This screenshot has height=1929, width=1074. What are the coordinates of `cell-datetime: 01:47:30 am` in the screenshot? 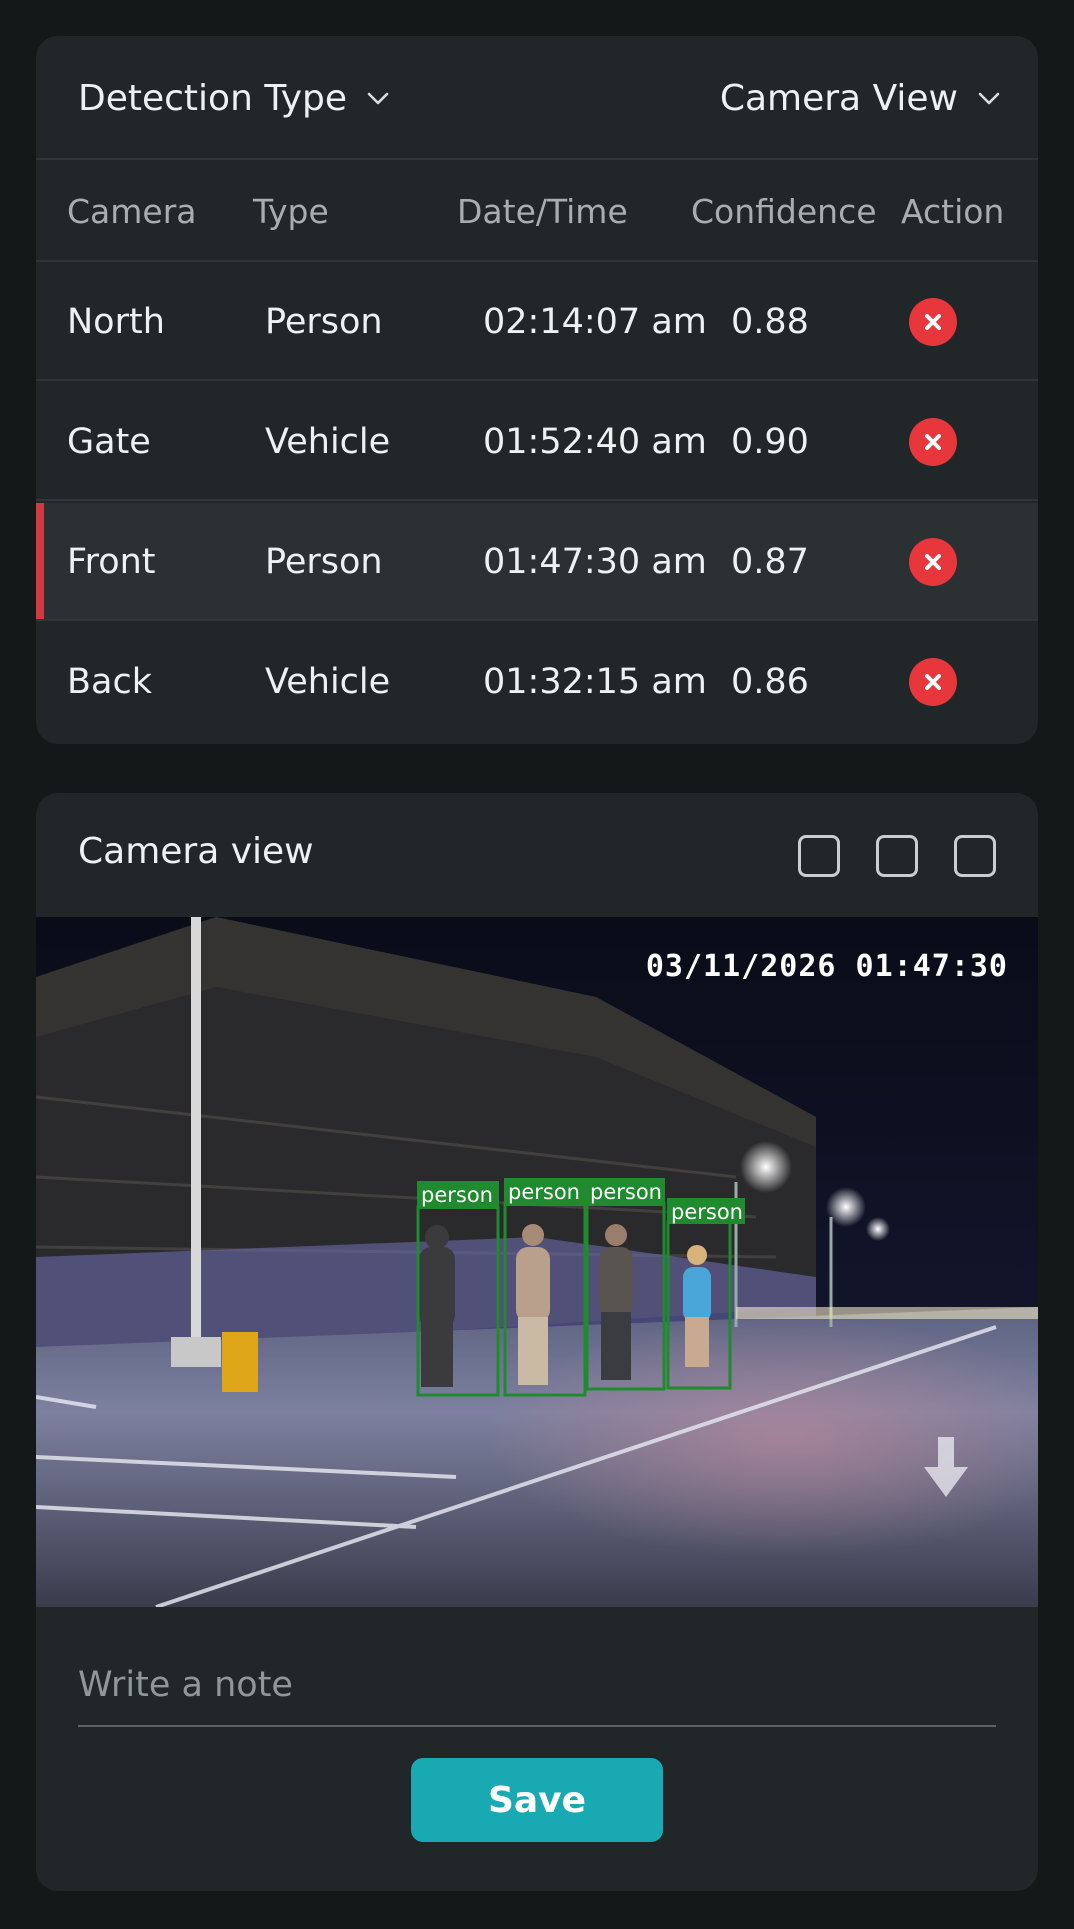 It's located at (595, 562).